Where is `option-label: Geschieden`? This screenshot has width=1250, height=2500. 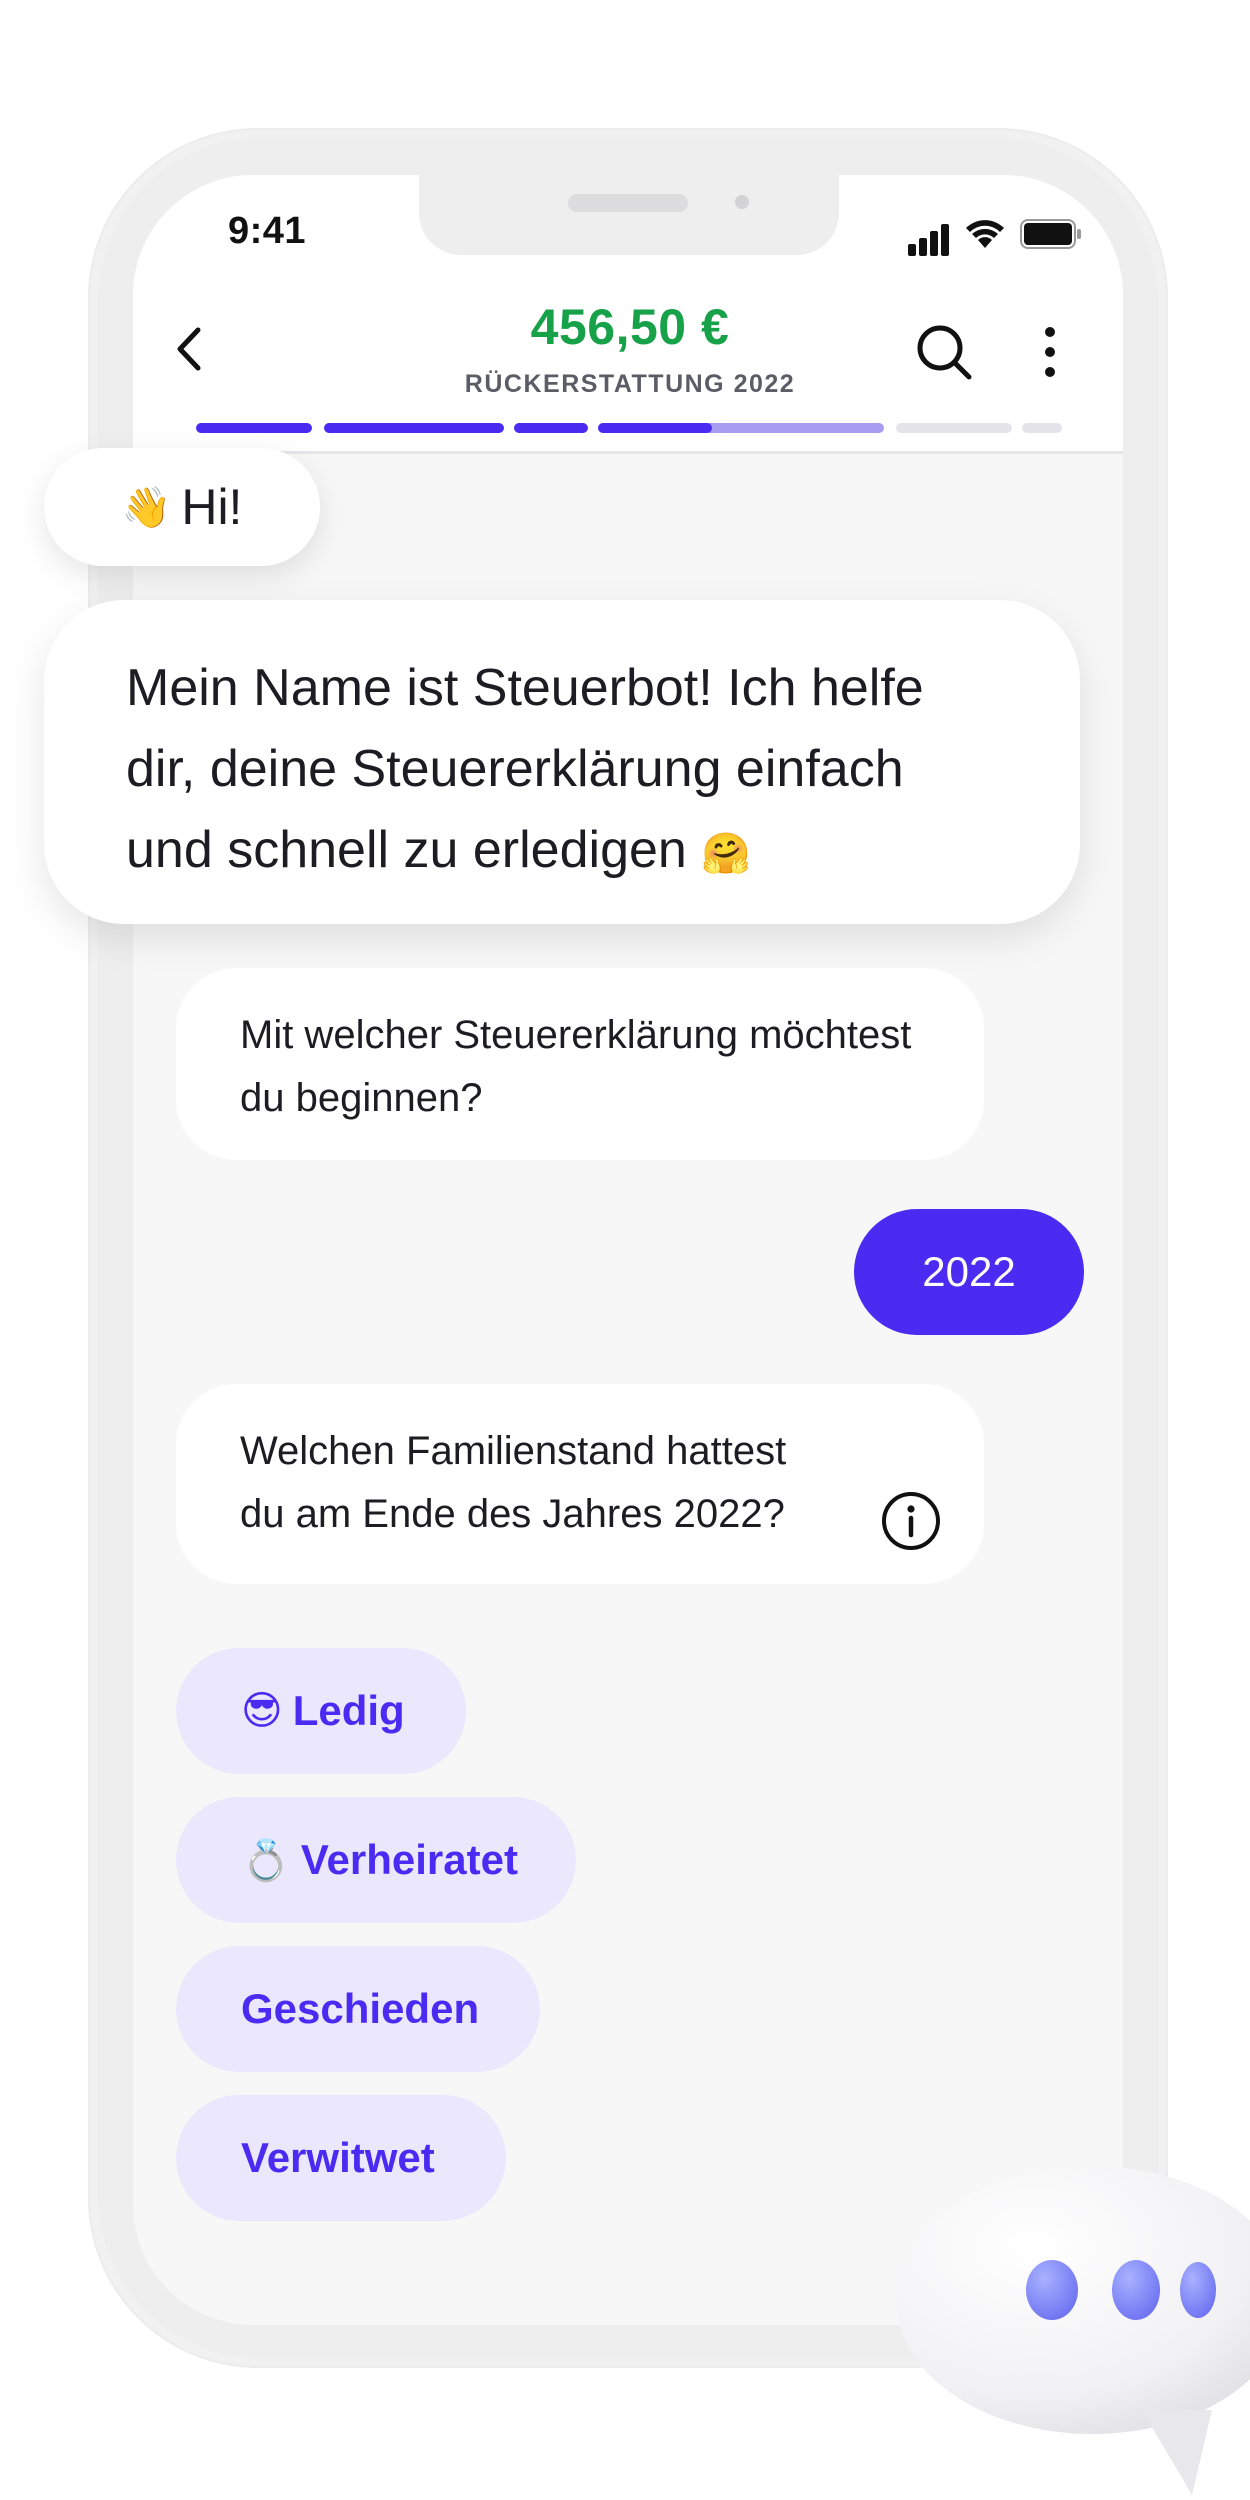
option-label: Geschieden is located at coordinates (360, 2008).